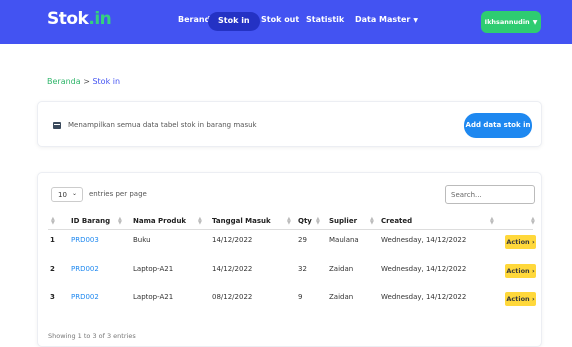  I want to click on column-header-created: Created, so click(396, 221).